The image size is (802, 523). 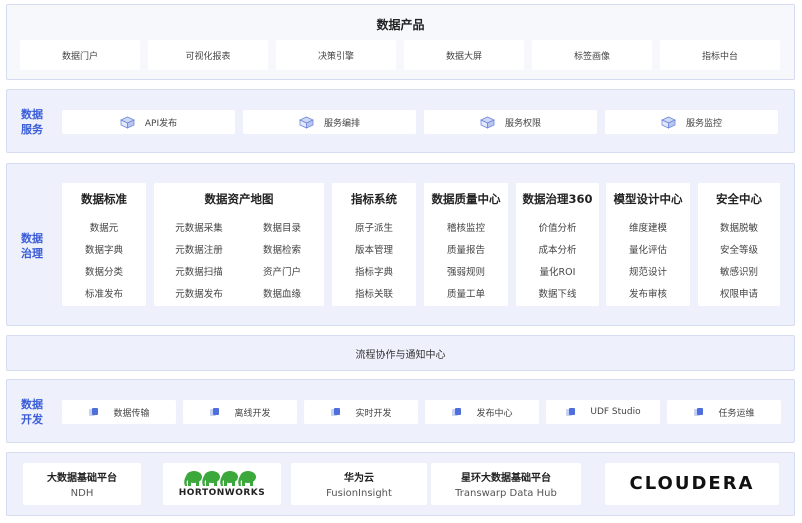 What do you see at coordinates (400, 42) in the screenshot?
I see `data-products-layer: 数据产品 数据门户 可视化报表 决策引擎 数据大屏 标签画像 指标中台` at bounding box center [400, 42].